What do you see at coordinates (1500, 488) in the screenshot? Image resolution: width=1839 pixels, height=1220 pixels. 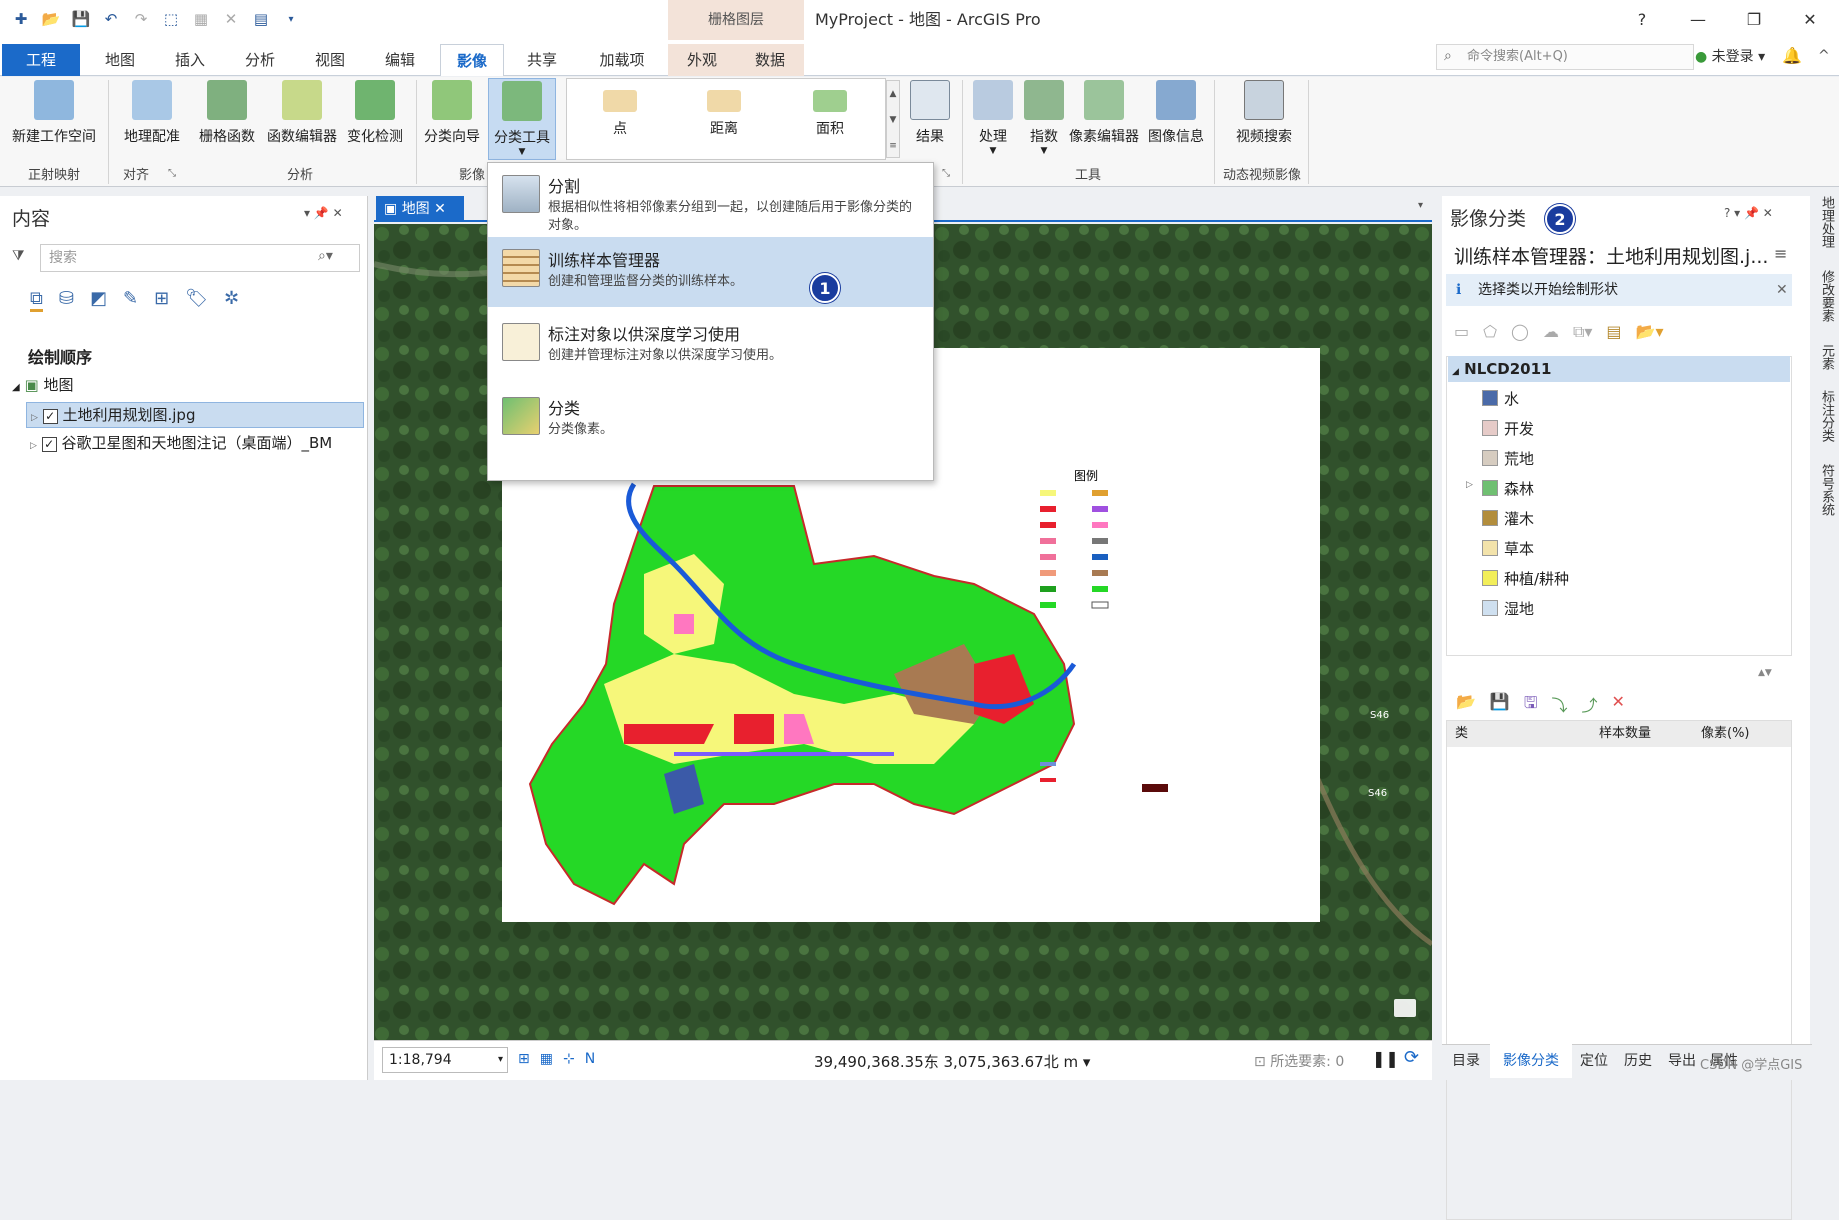 I see `class-item-forest: ▷ 森林` at bounding box center [1500, 488].